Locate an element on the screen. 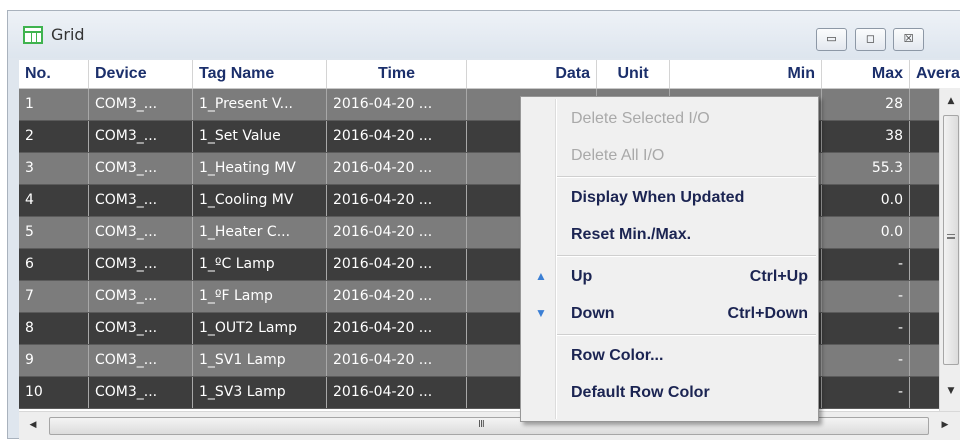 The image size is (960, 440). column-header-no: No. is located at coordinates (54, 74).